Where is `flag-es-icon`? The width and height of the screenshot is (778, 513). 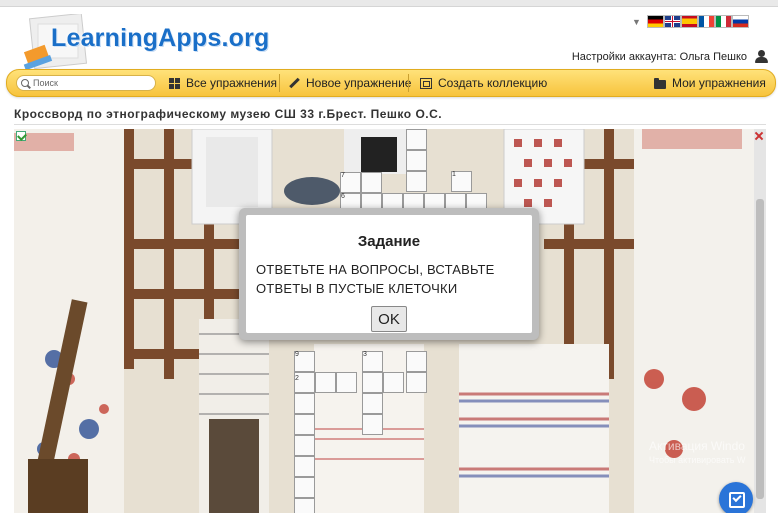 flag-es-icon is located at coordinates (689, 21).